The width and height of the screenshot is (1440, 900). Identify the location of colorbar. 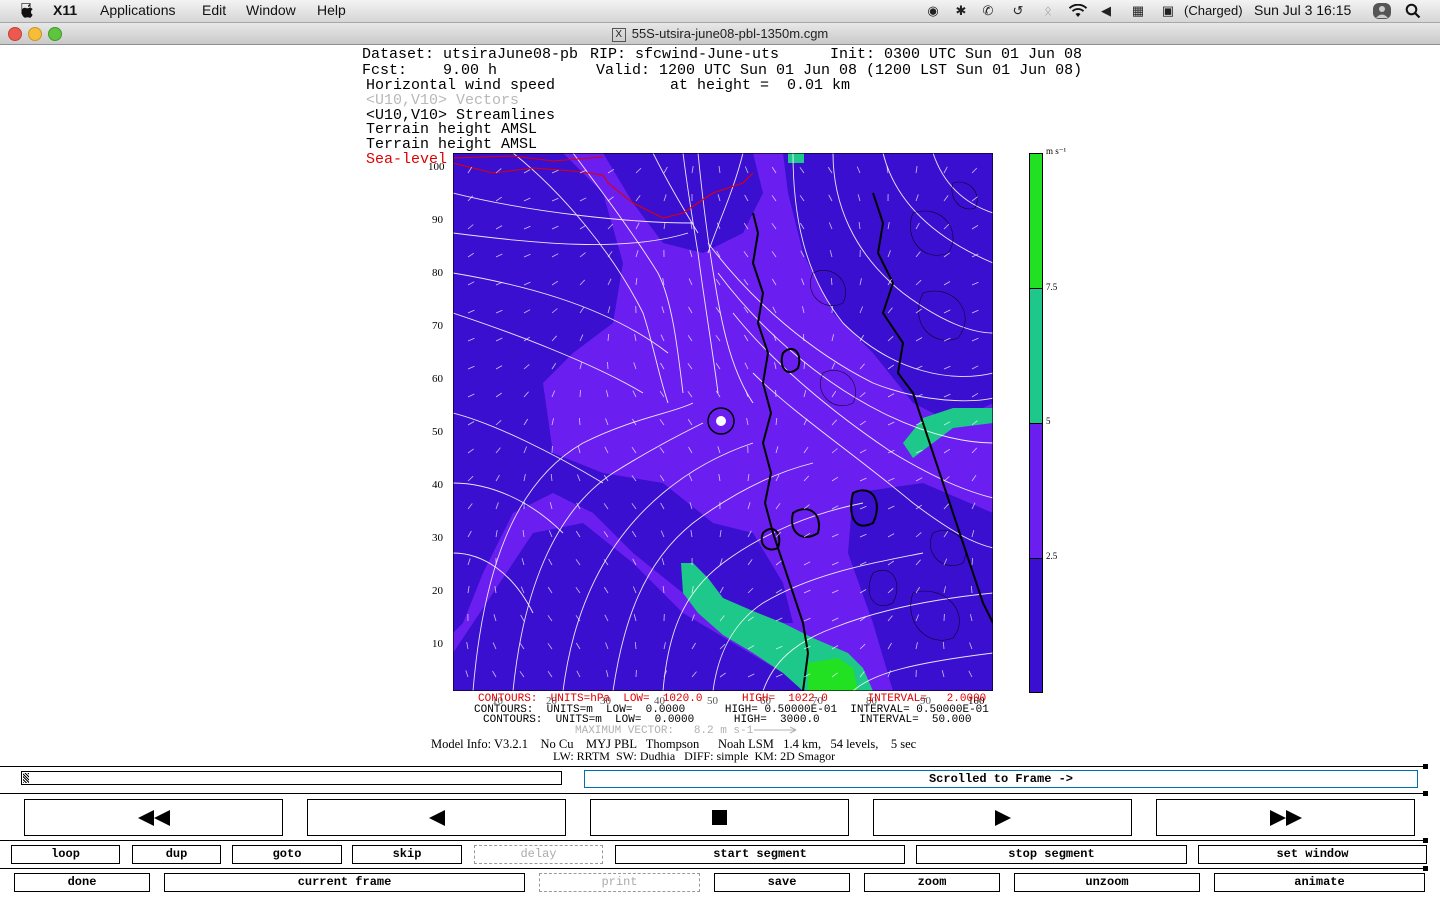
(1036, 423).